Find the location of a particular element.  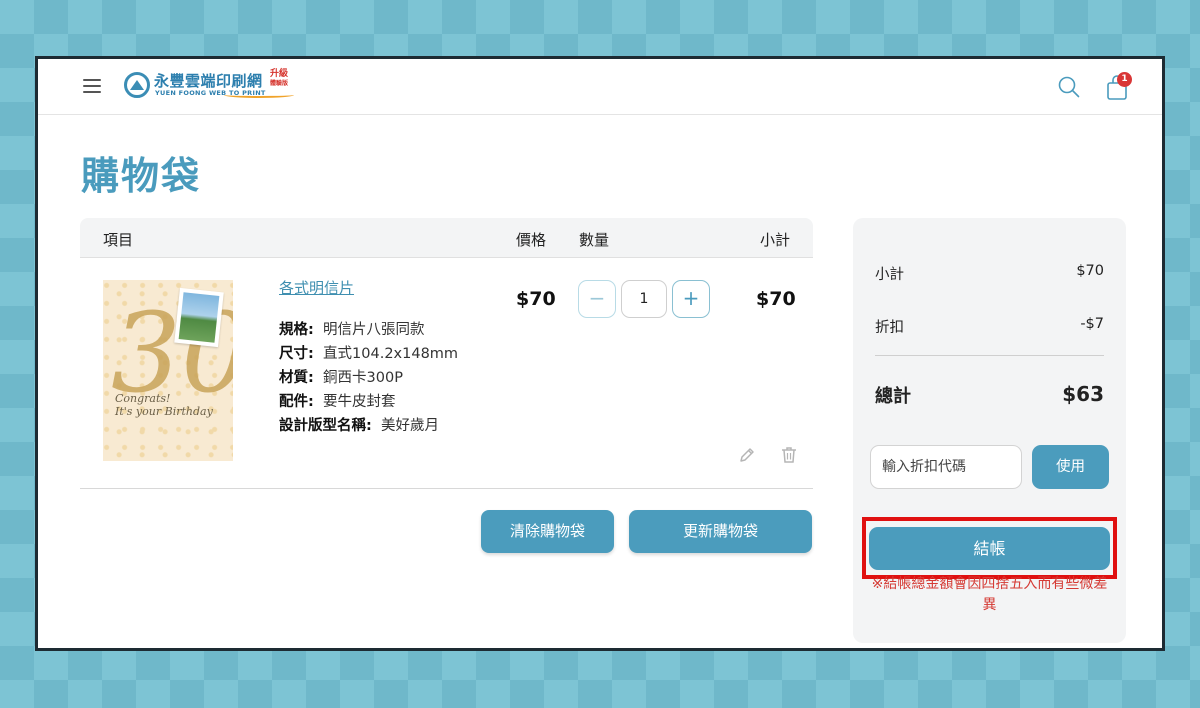

summary-total: 總計 $63 is located at coordinates (989, 395).